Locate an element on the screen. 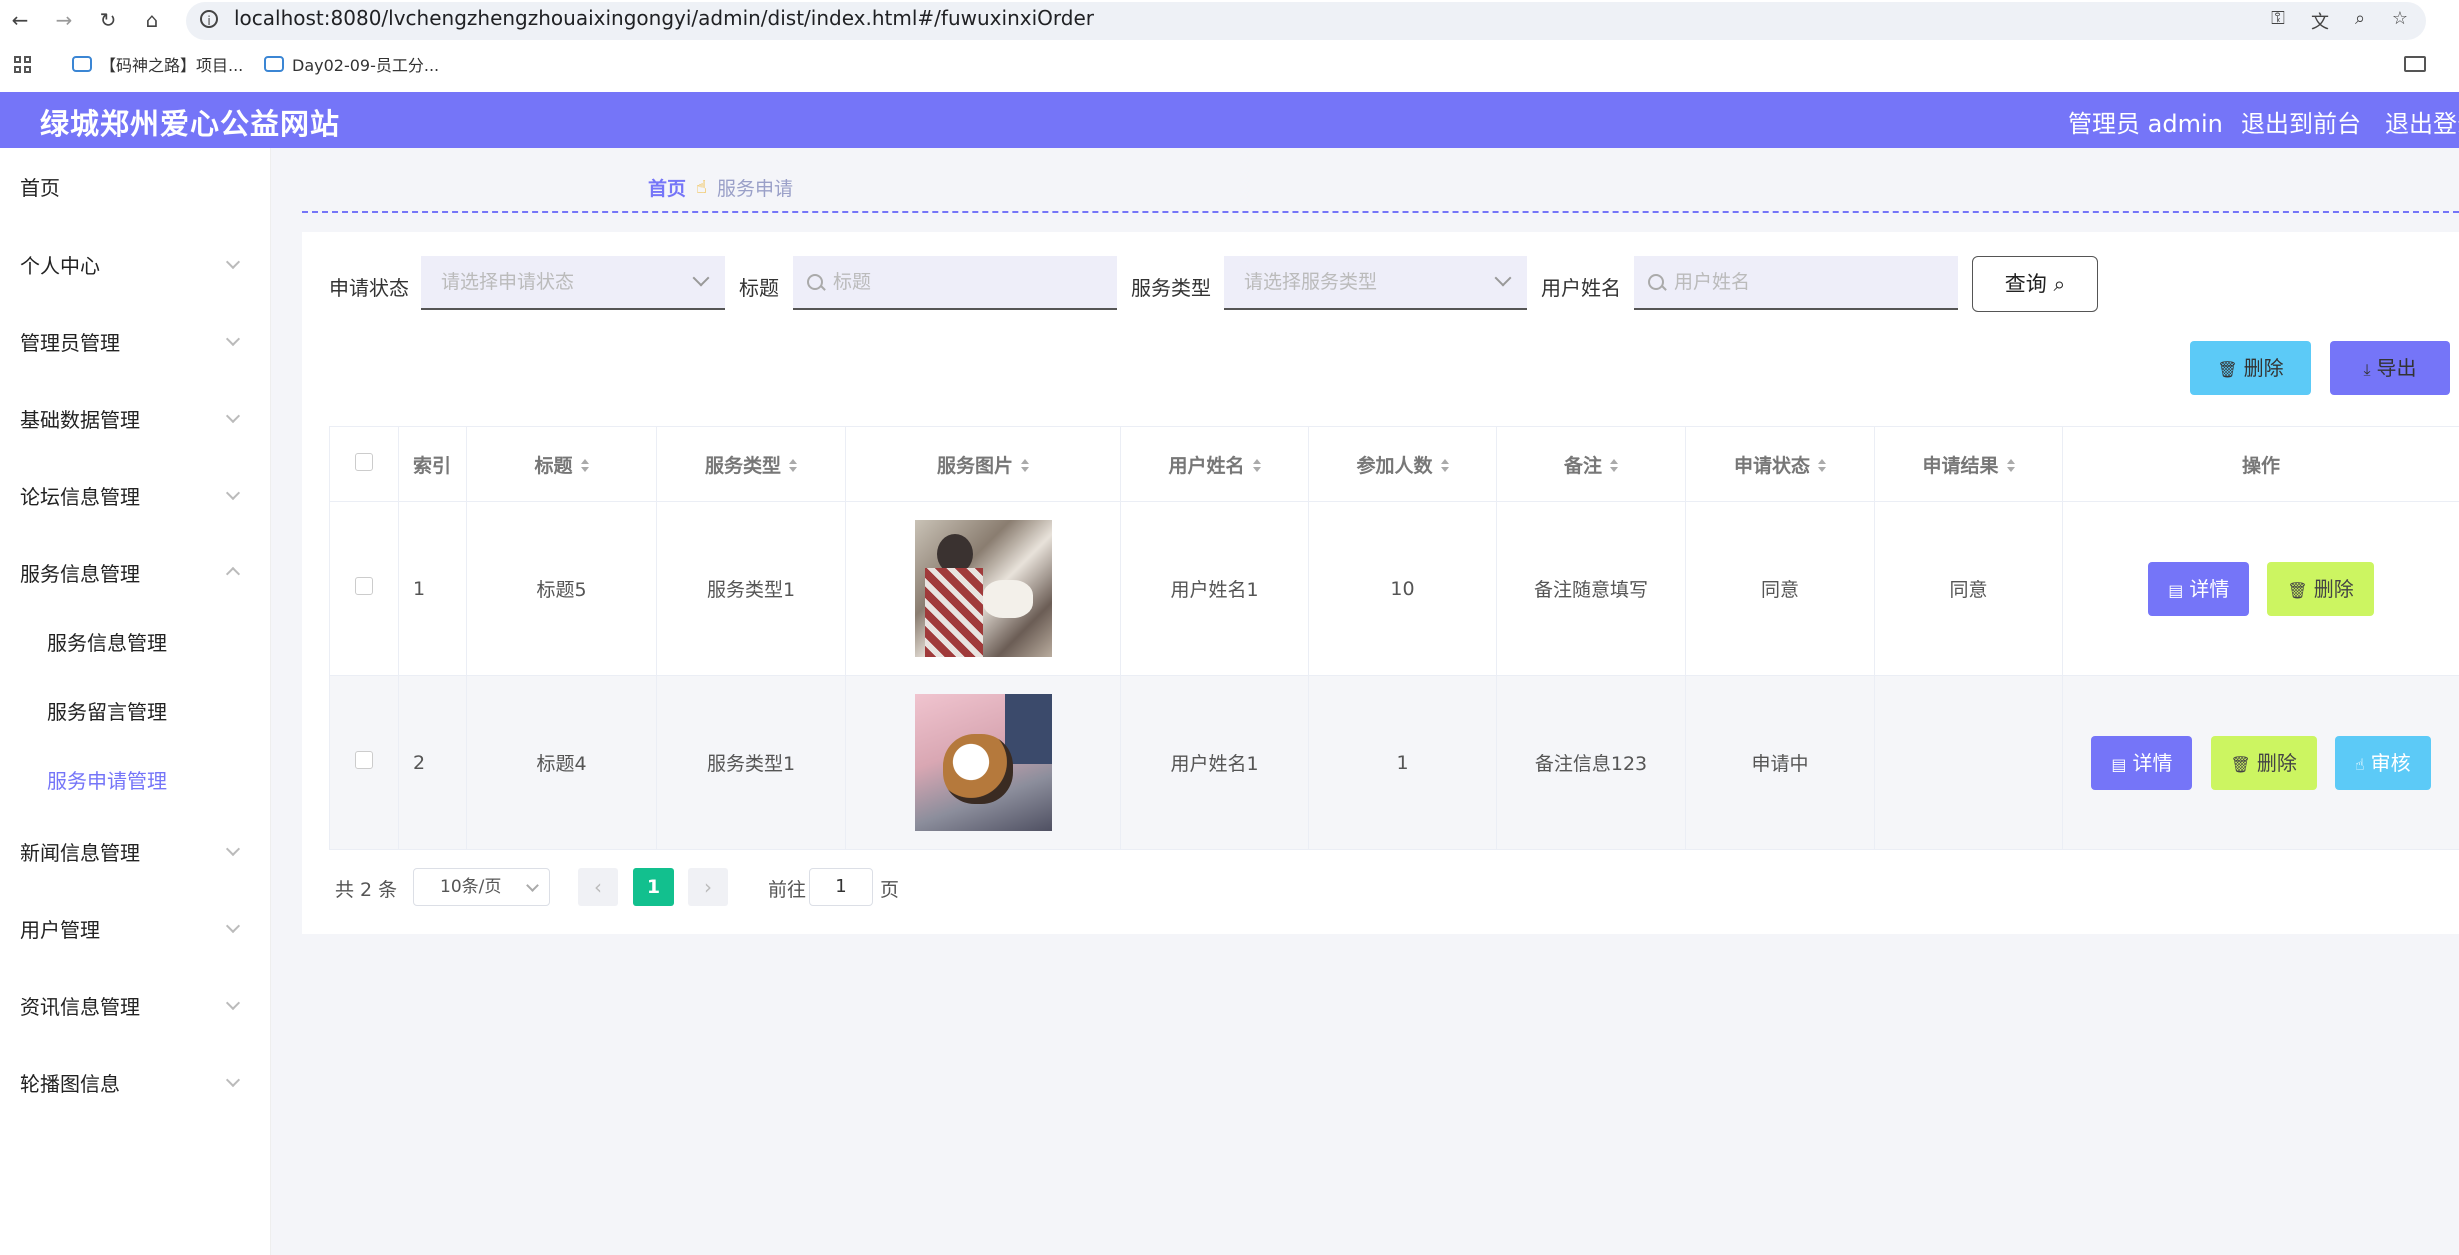 This screenshot has width=2459, height=1255. forward-icon: → is located at coordinates (64, 20).